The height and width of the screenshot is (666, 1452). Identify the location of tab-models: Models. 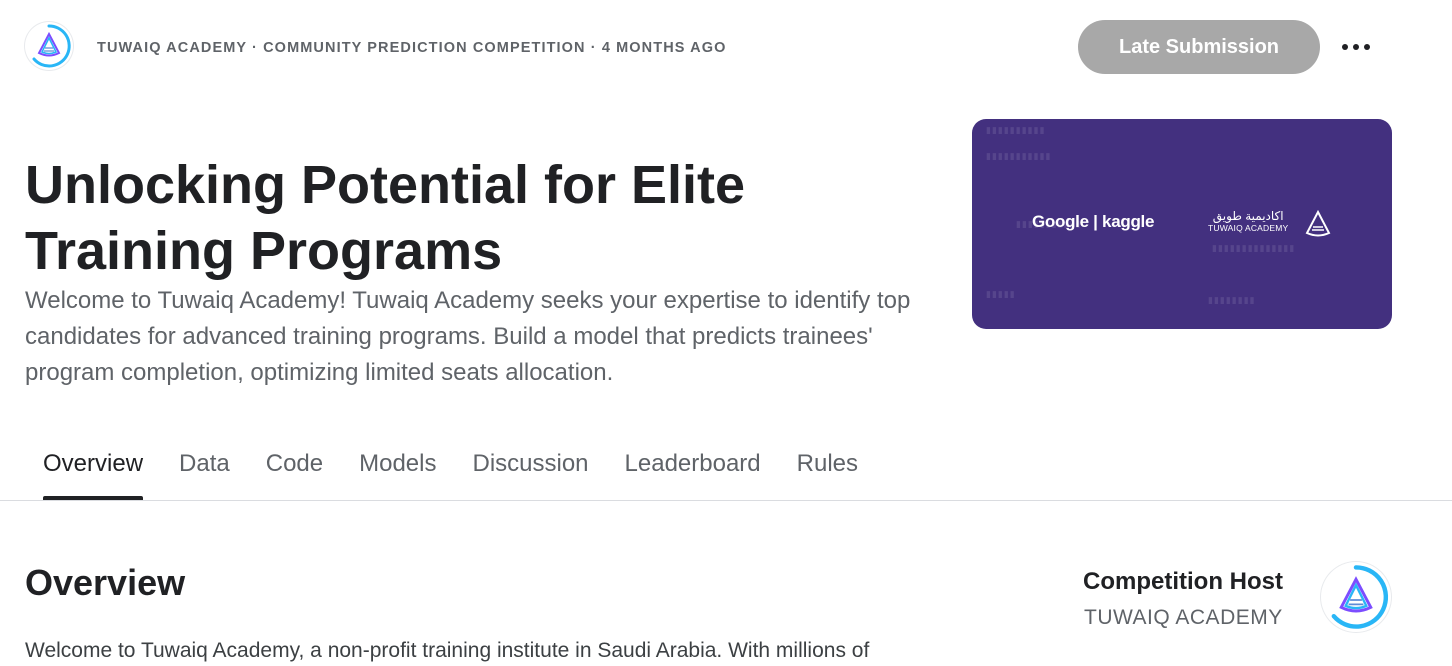
(397, 469).